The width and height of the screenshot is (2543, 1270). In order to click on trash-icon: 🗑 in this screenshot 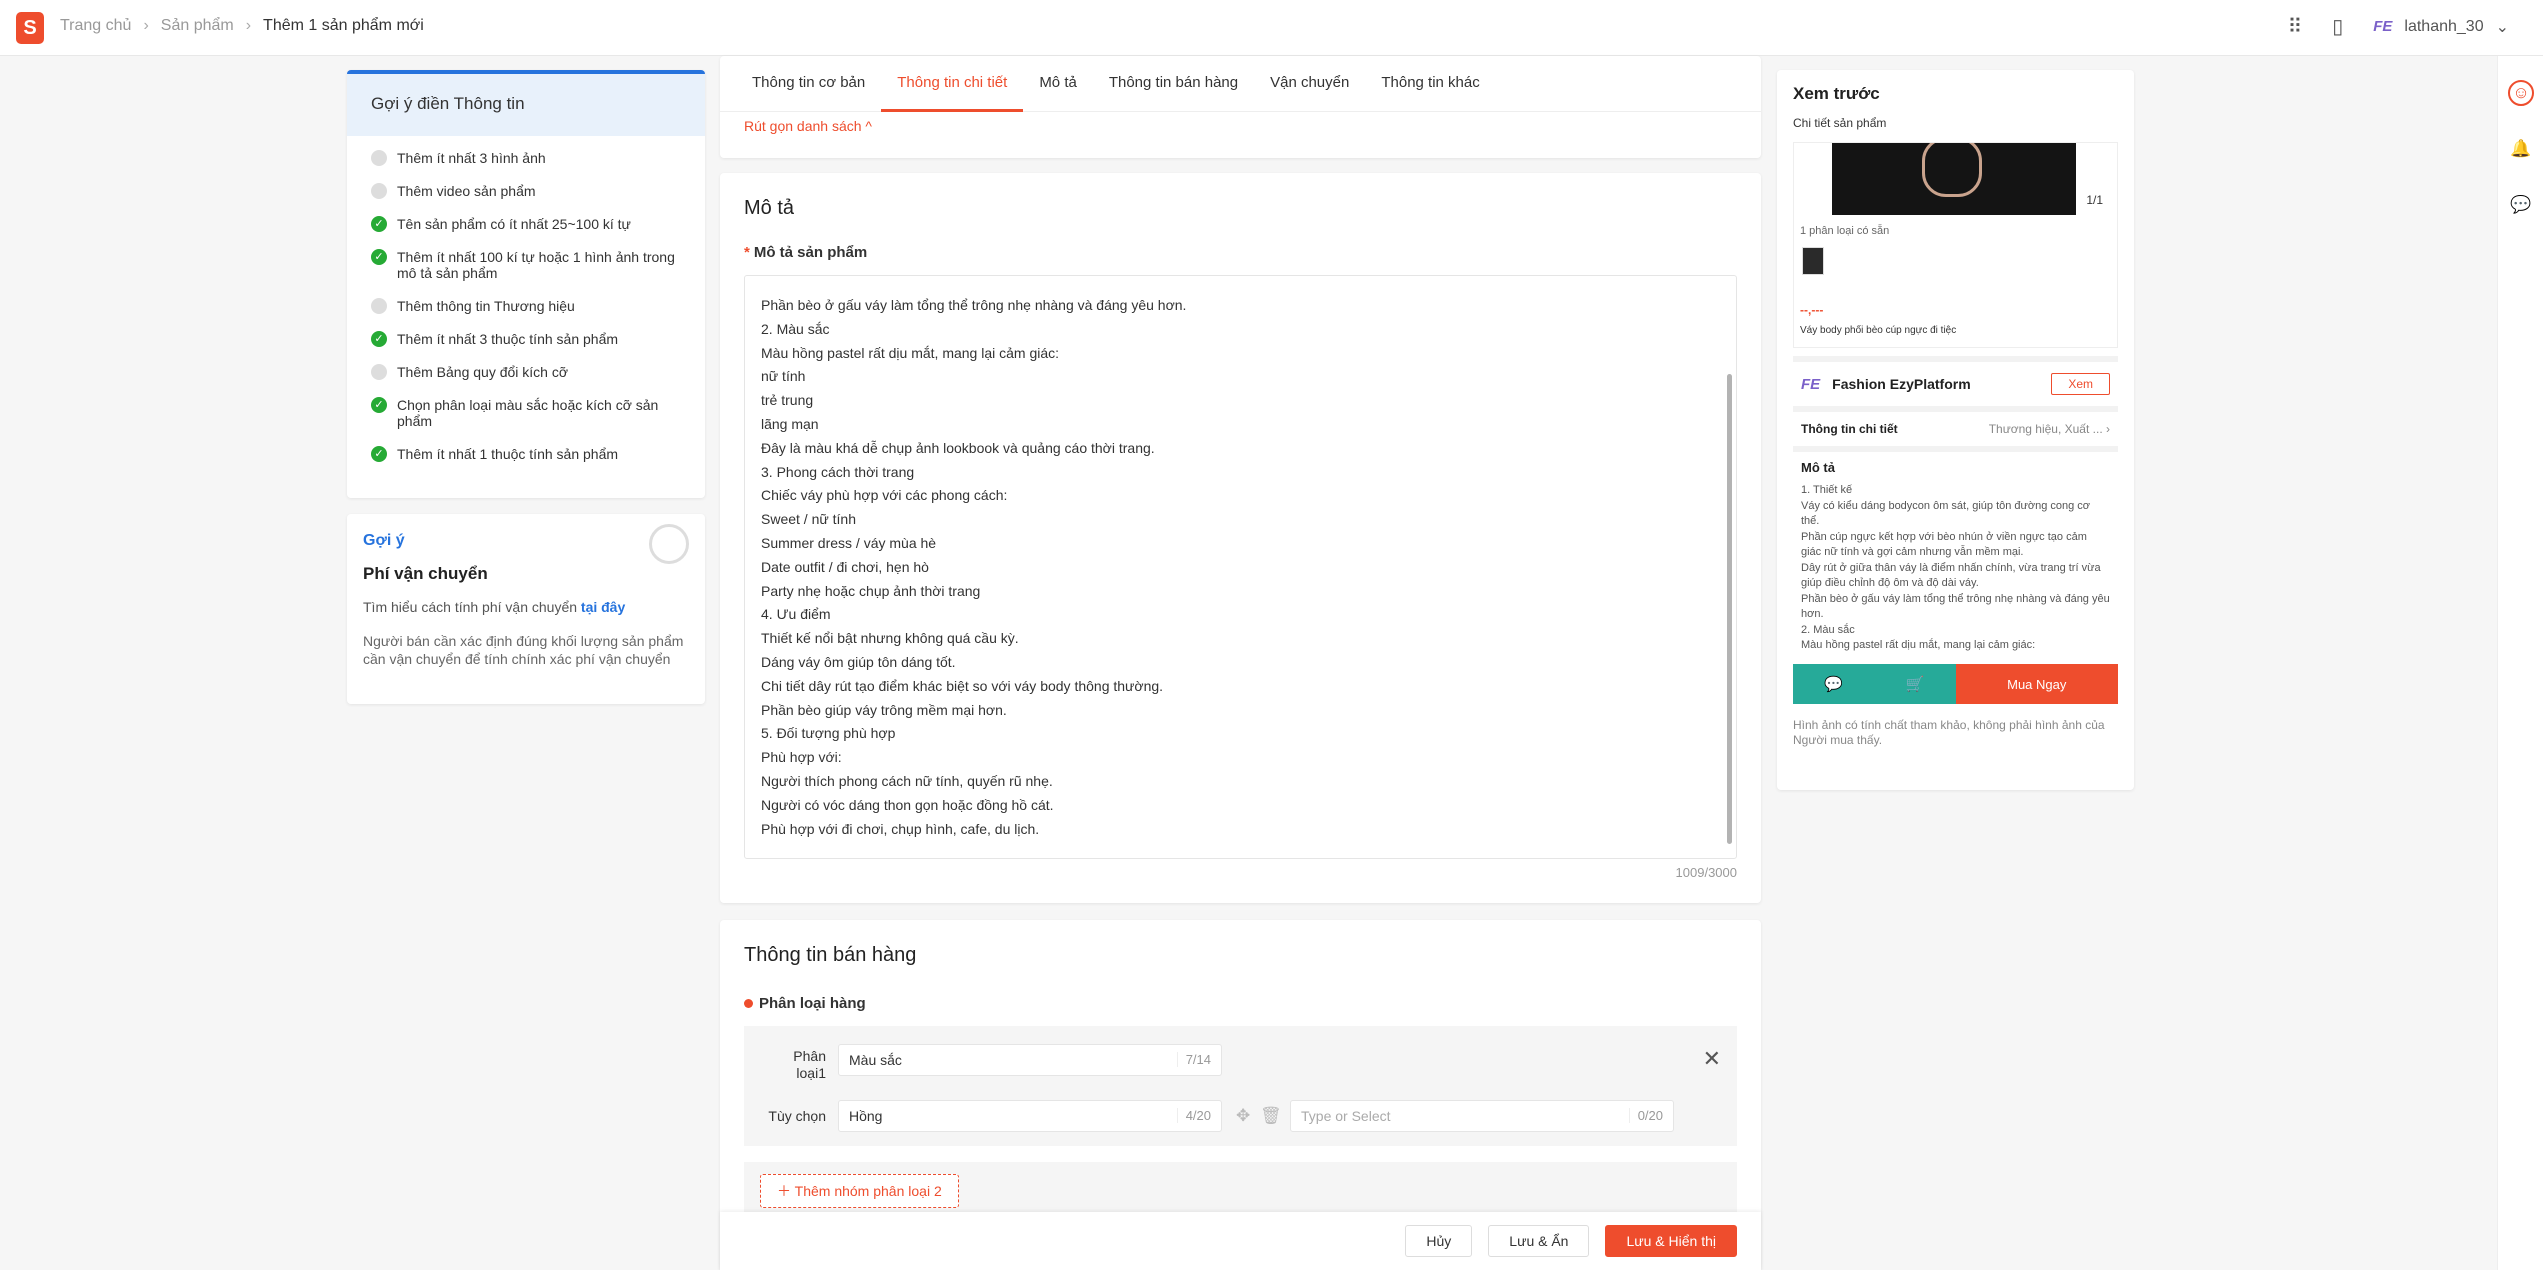, I will do `click(1271, 1116)`.